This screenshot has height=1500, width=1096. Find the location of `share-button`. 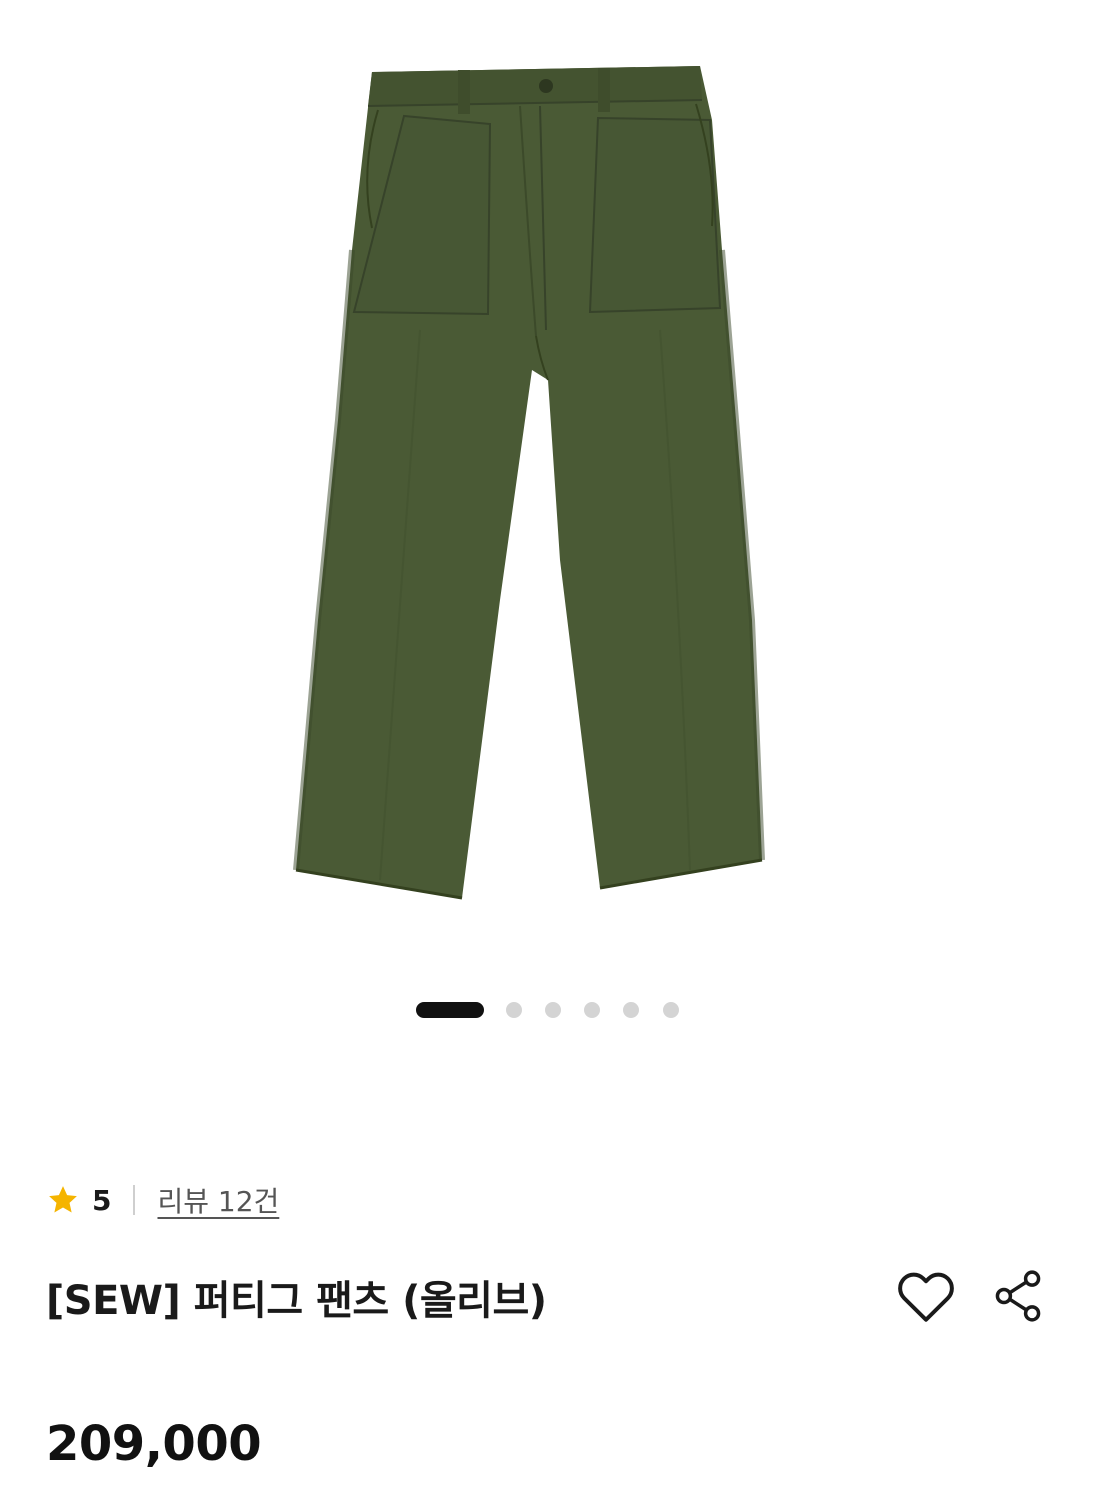

share-button is located at coordinates (1018, 1296).